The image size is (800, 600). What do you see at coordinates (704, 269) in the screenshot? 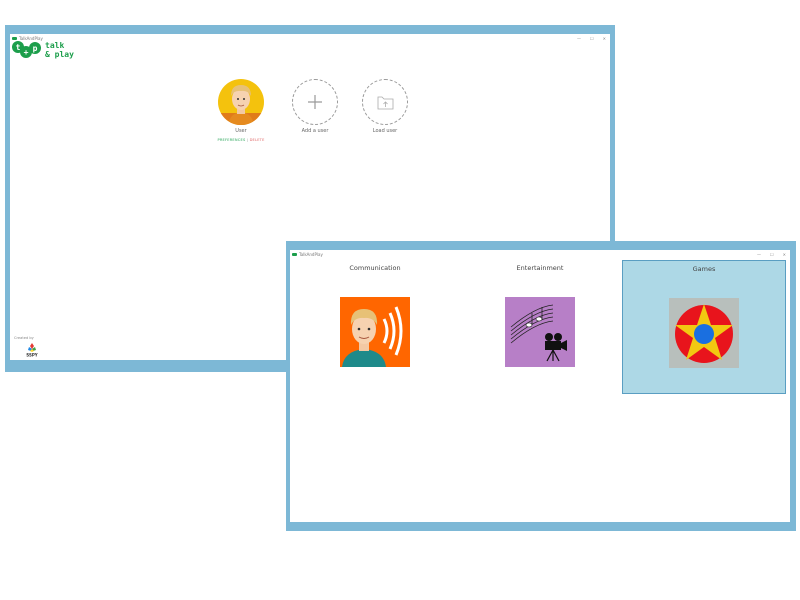
I see `category-label: Games` at bounding box center [704, 269].